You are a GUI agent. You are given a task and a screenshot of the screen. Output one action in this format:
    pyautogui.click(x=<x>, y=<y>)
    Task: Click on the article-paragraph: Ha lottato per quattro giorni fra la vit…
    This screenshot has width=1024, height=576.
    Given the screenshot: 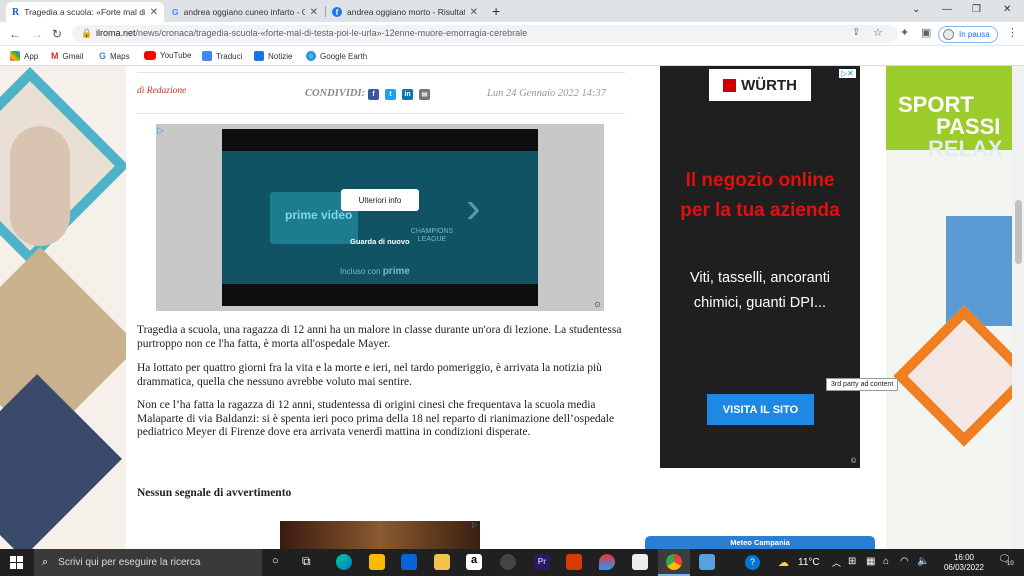 What is the action you would take?
    pyautogui.click(x=369, y=375)
    